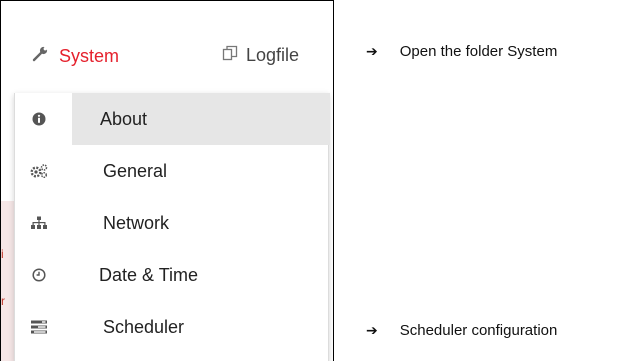  I want to click on background-page-panel, so click(8, 281).